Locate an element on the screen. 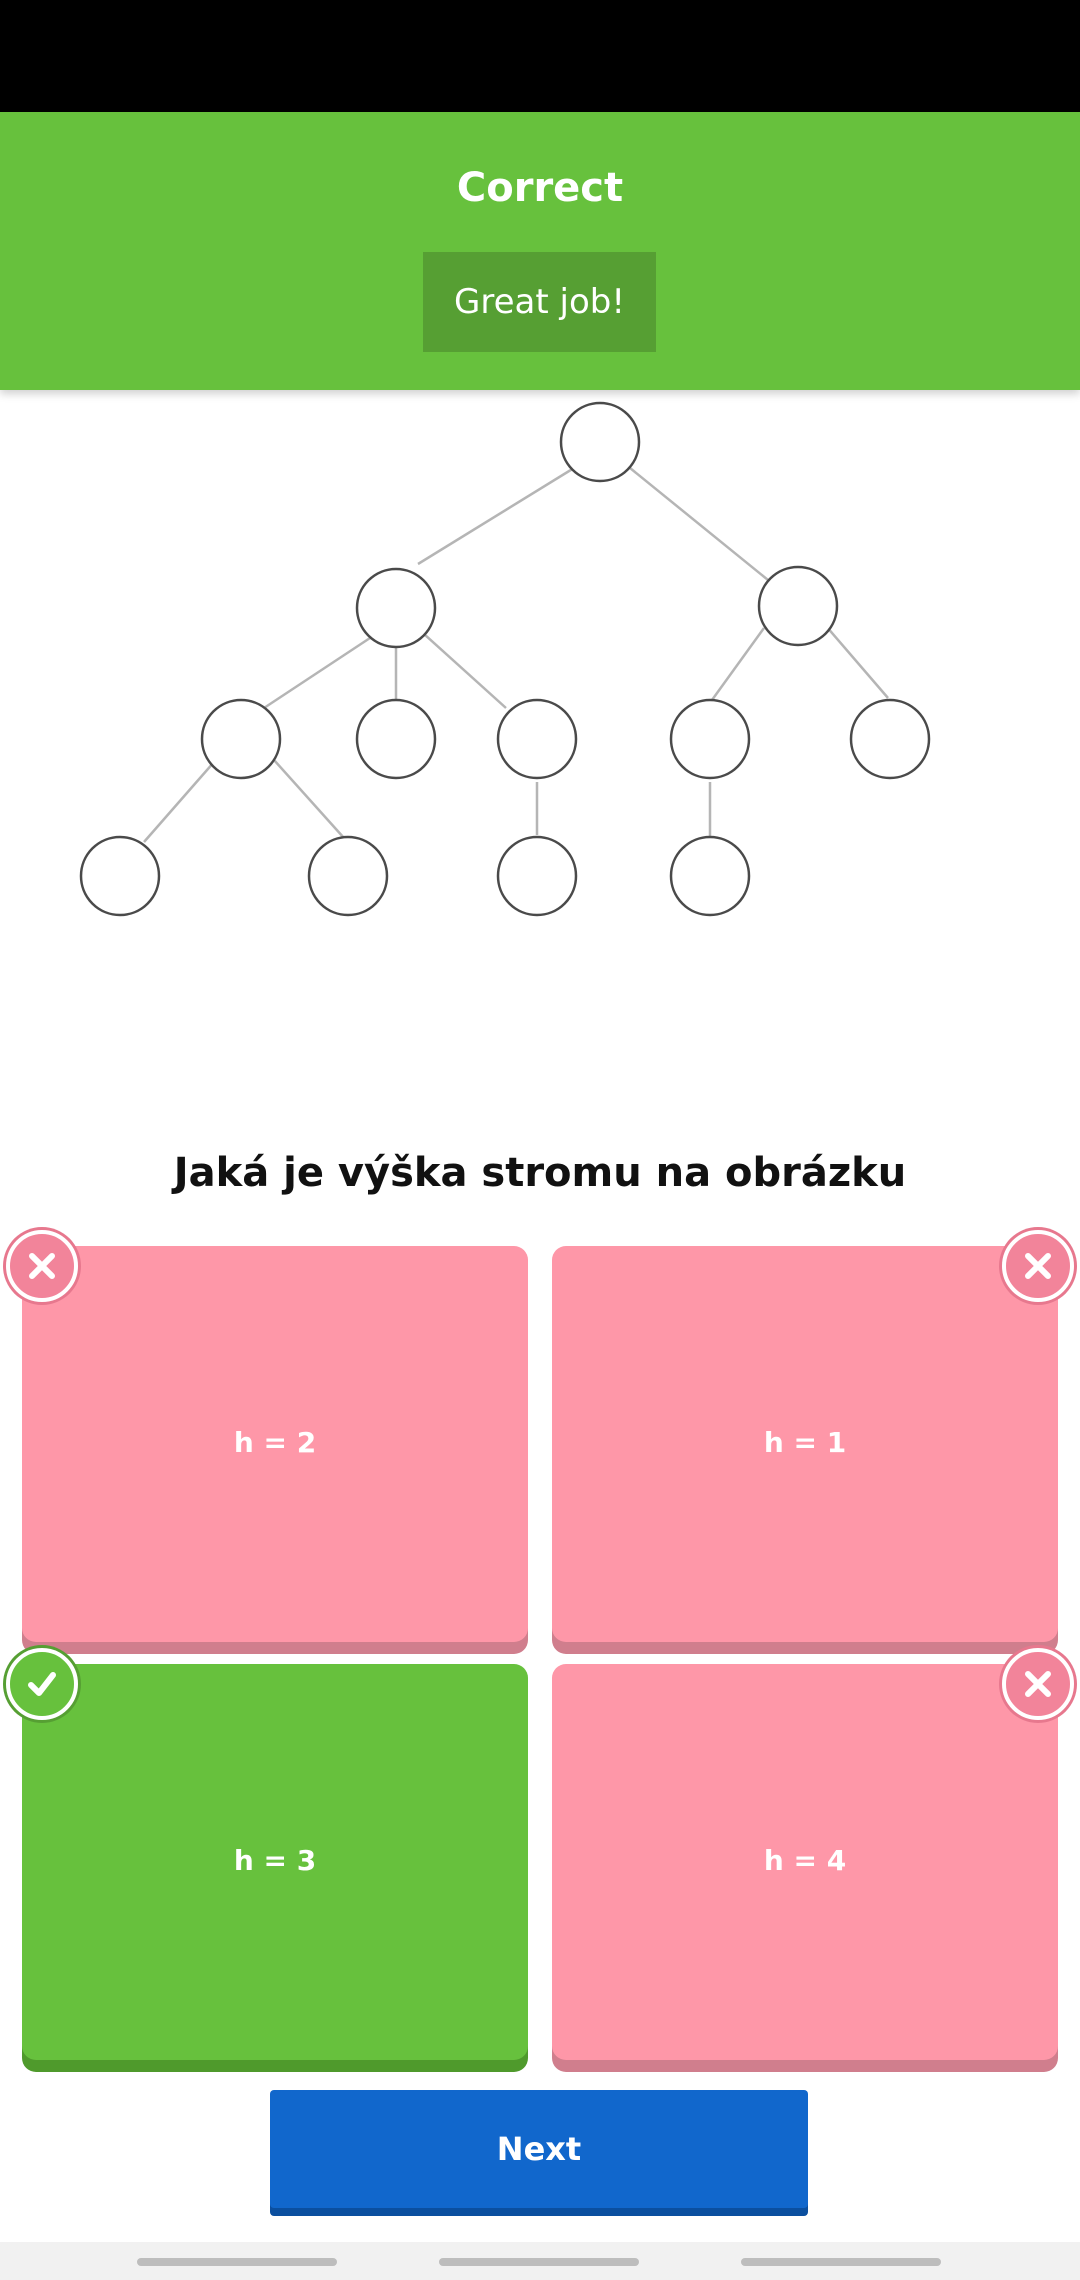 The width and height of the screenshot is (1080, 2280). answer-label: h = 1 is located at coordinates (805, 1442).